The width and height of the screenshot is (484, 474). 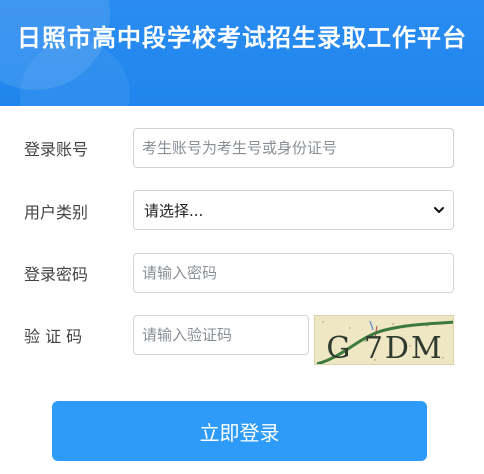 I want to click on page-title: 日照市高中段学校考试招生录取工作平台, so click(x=242, y=38).